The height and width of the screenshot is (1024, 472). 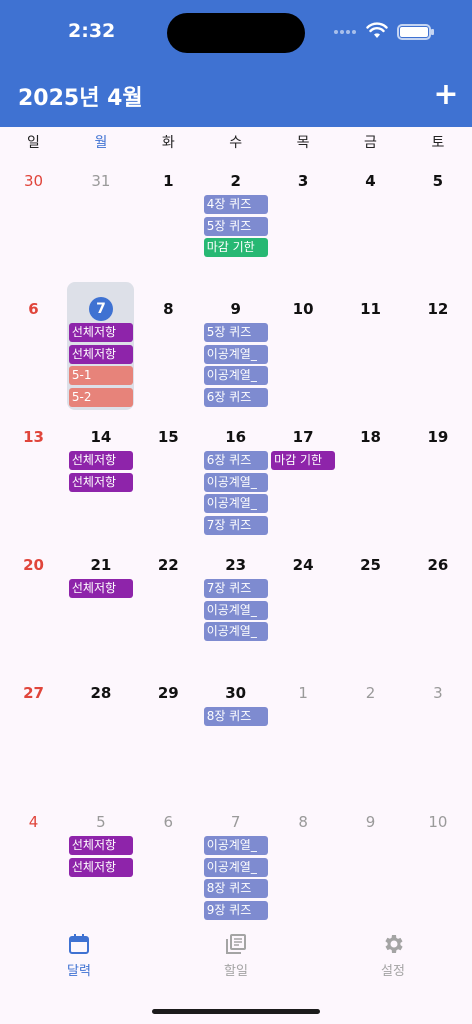 I want to click on event-chip: 5-2, so click(x=100, y=397).